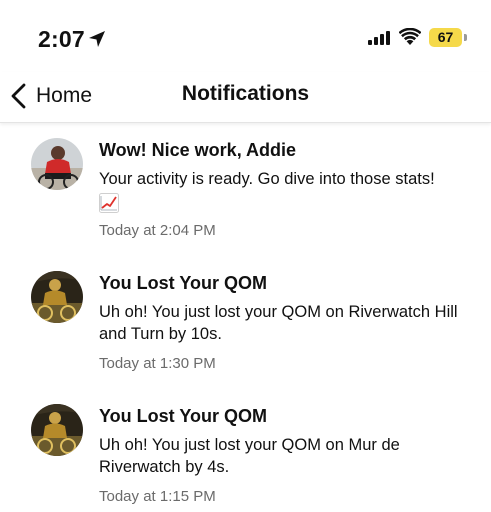 This screenshot has height=512, width=491. What do you see at coordinates (18, 96) in the screenshot?
I see `chevron-left-icon` at bounding box center [18, 96].